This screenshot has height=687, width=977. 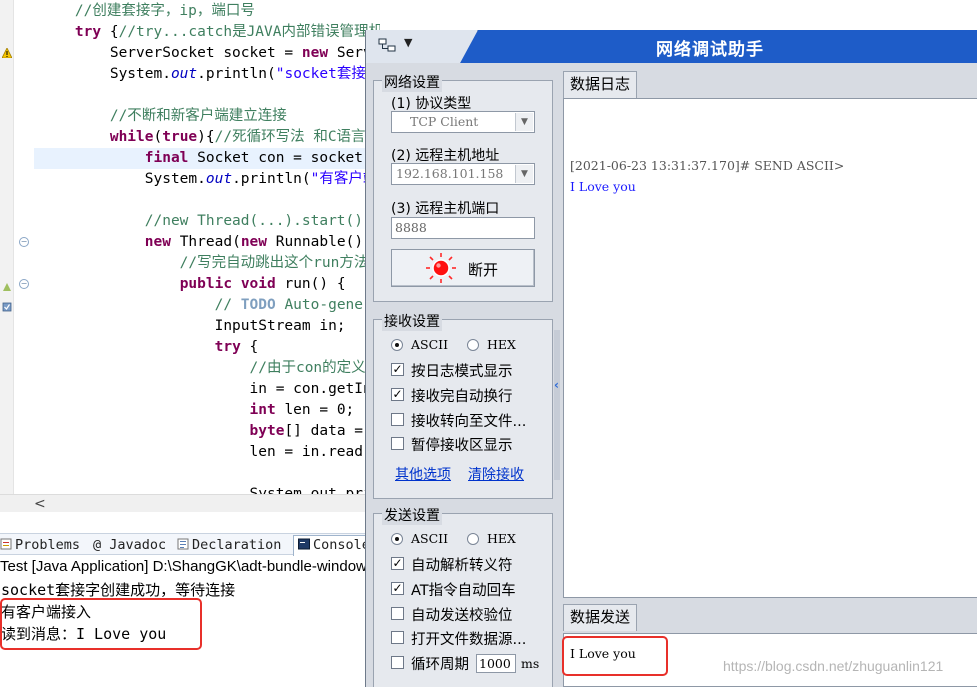 What do you see at coordinates (600, 617) in the screenshot?
I see `tab-data-send: 数据发送` at bounding box center [600, 617].